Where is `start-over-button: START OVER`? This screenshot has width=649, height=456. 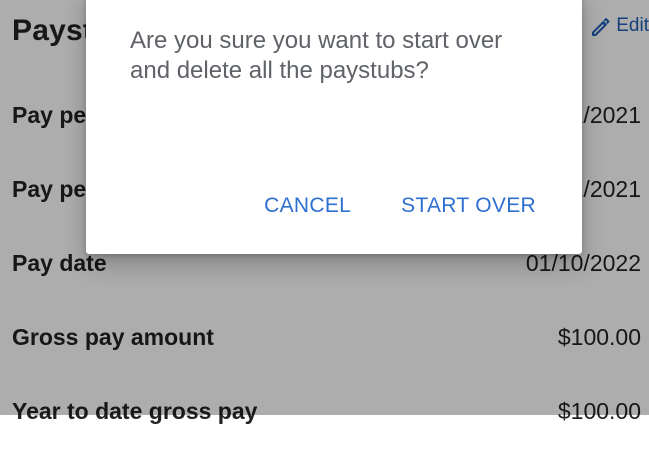 start-over-button: START OVER is located at coordinates (468, 206).